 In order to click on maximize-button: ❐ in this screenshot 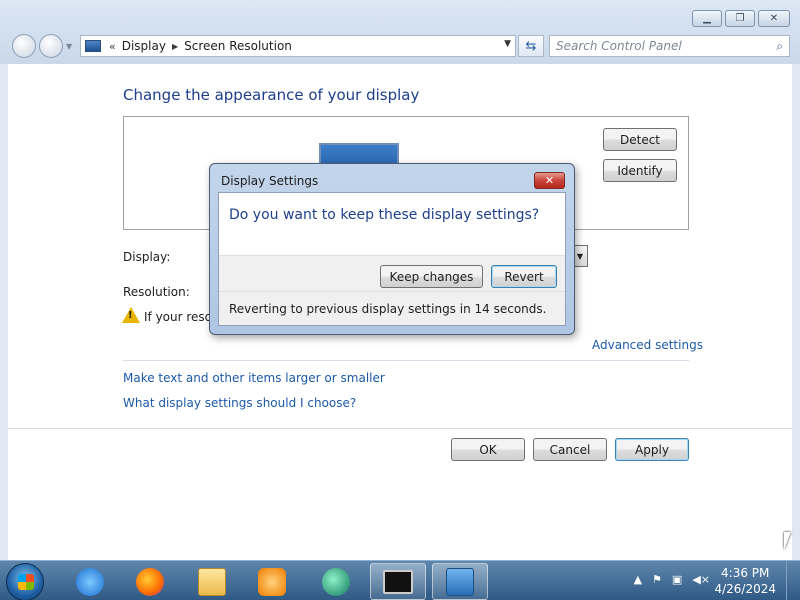, I will do `click(740, 18)`.